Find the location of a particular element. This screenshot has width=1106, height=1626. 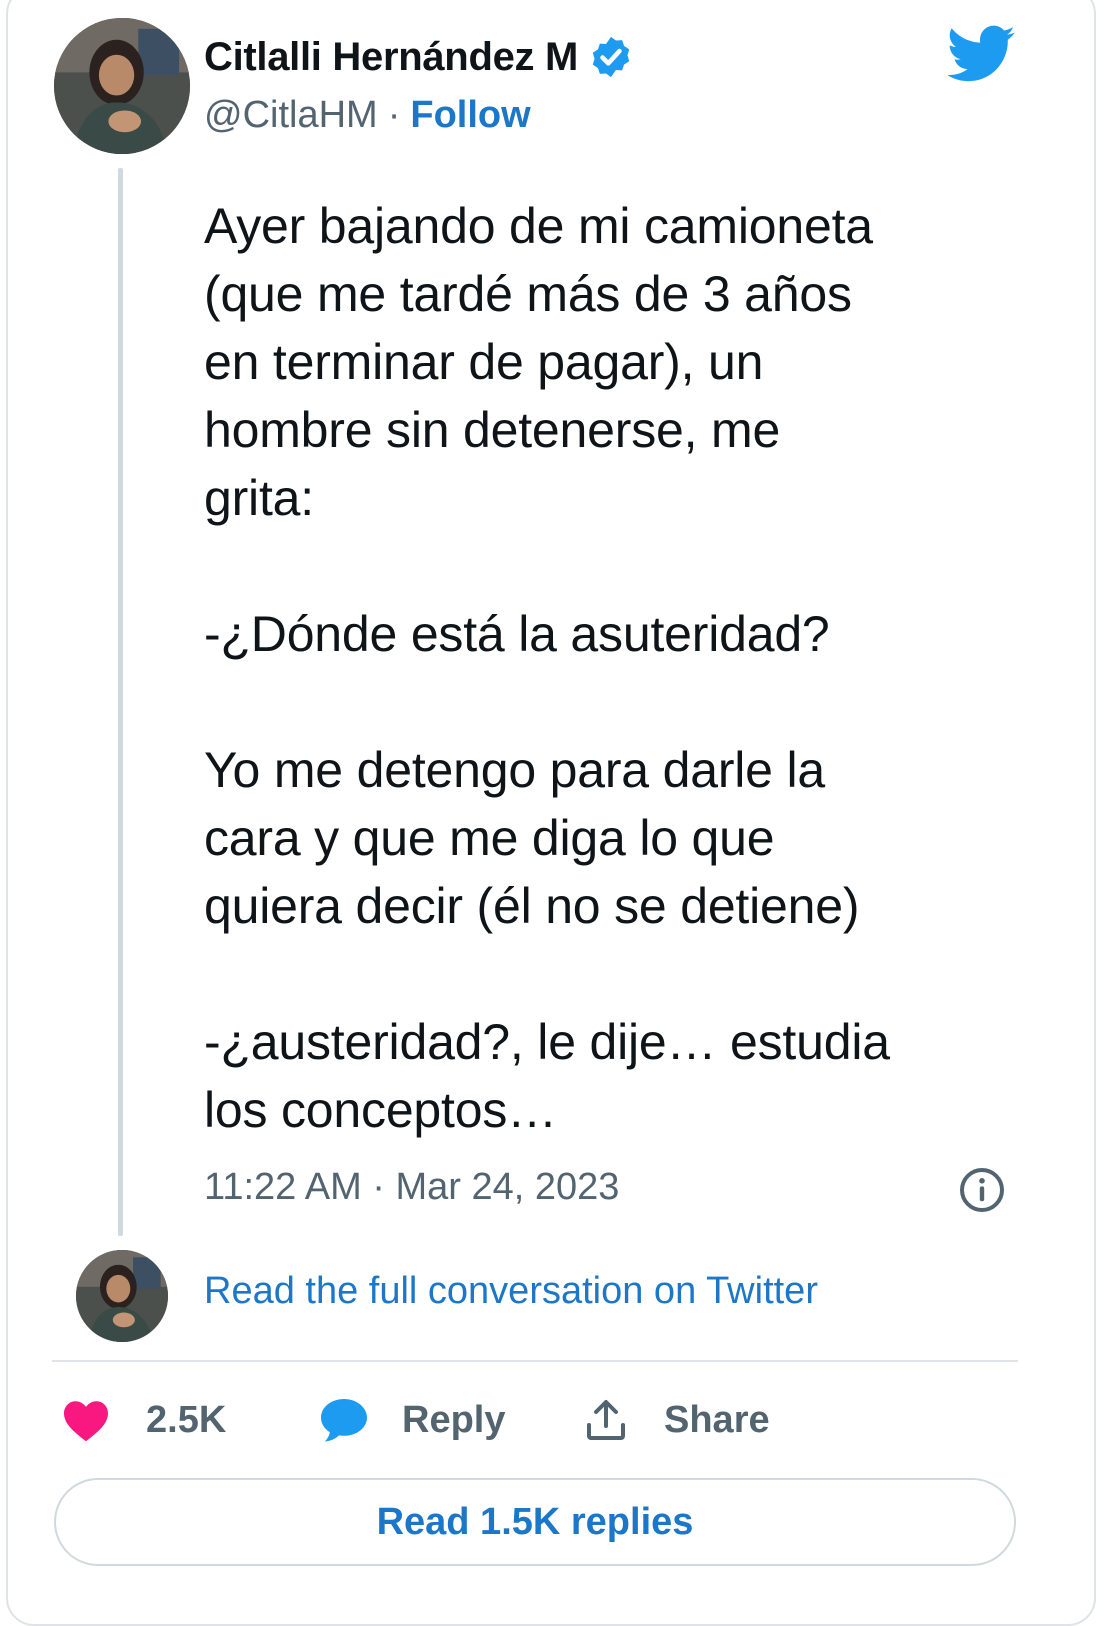

like-button: 2.5K is located at coordinates (144, 1420).